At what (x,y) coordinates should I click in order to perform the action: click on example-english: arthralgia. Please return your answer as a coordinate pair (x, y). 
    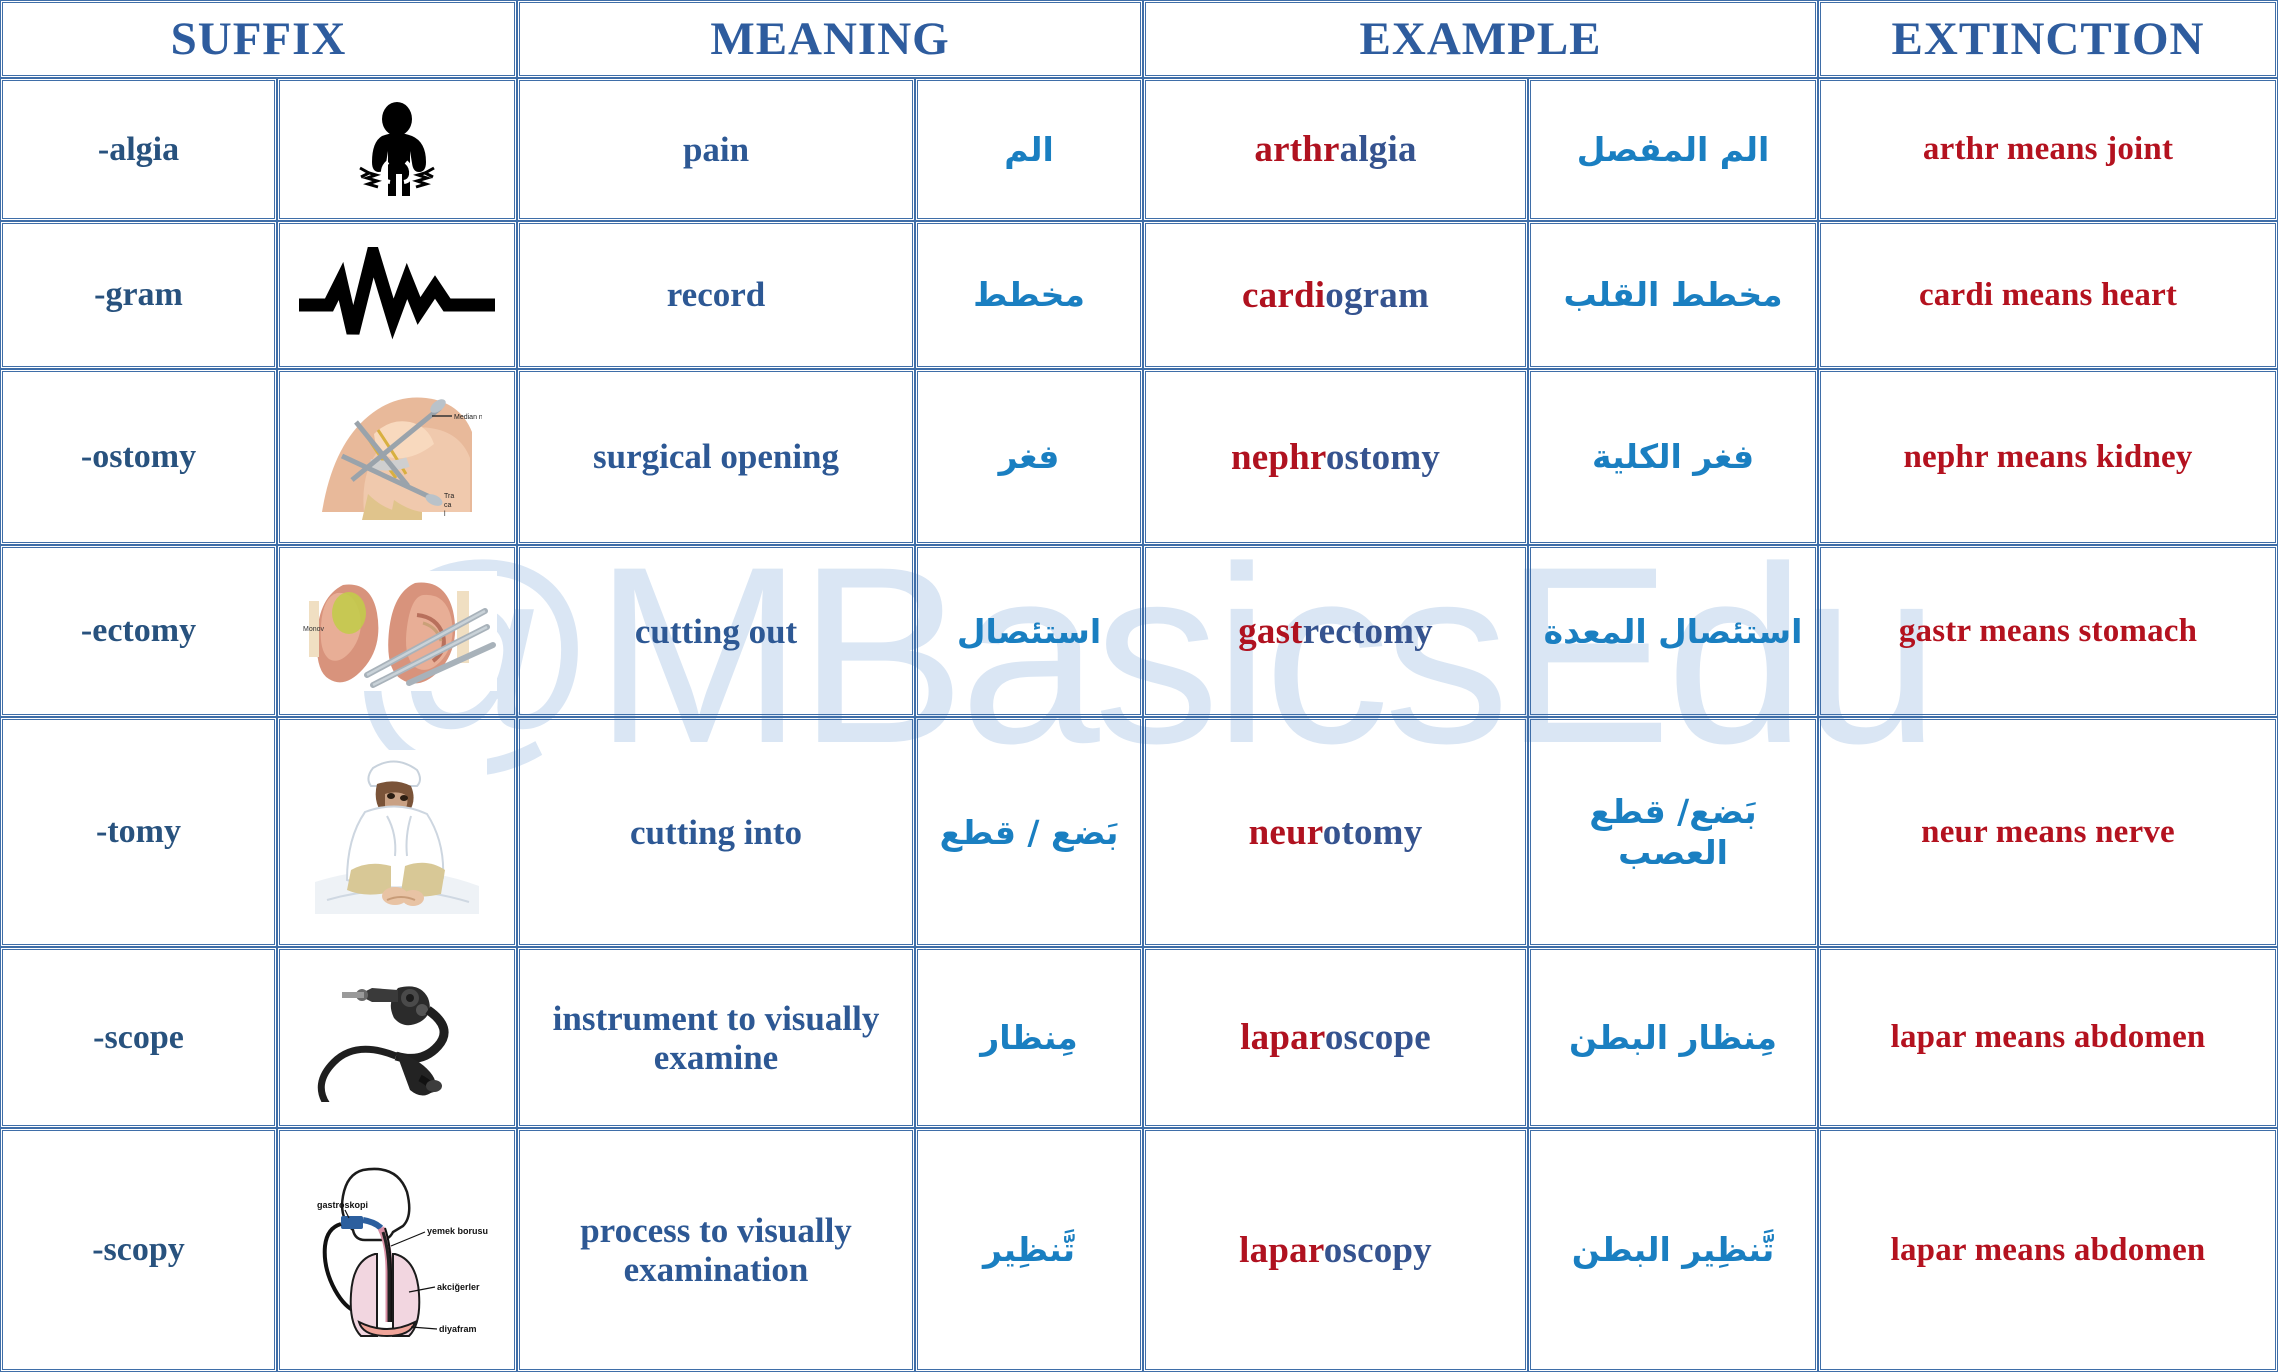
    Looking at the image, I should click on (1336, 150).